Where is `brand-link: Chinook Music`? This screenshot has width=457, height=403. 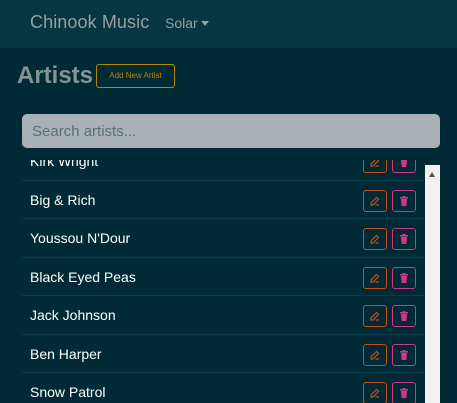 brand-link: Chinook Music is located at coordinates (89, 22).